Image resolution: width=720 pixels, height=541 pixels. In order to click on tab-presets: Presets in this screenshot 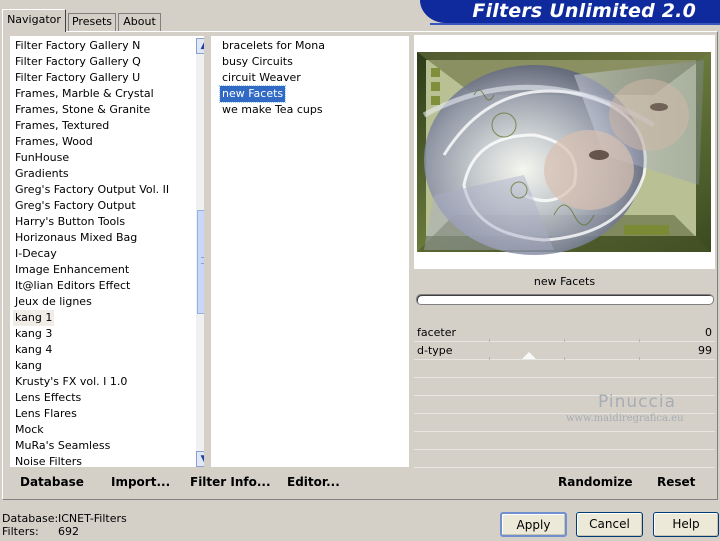, I will do `click(92, 22)`.